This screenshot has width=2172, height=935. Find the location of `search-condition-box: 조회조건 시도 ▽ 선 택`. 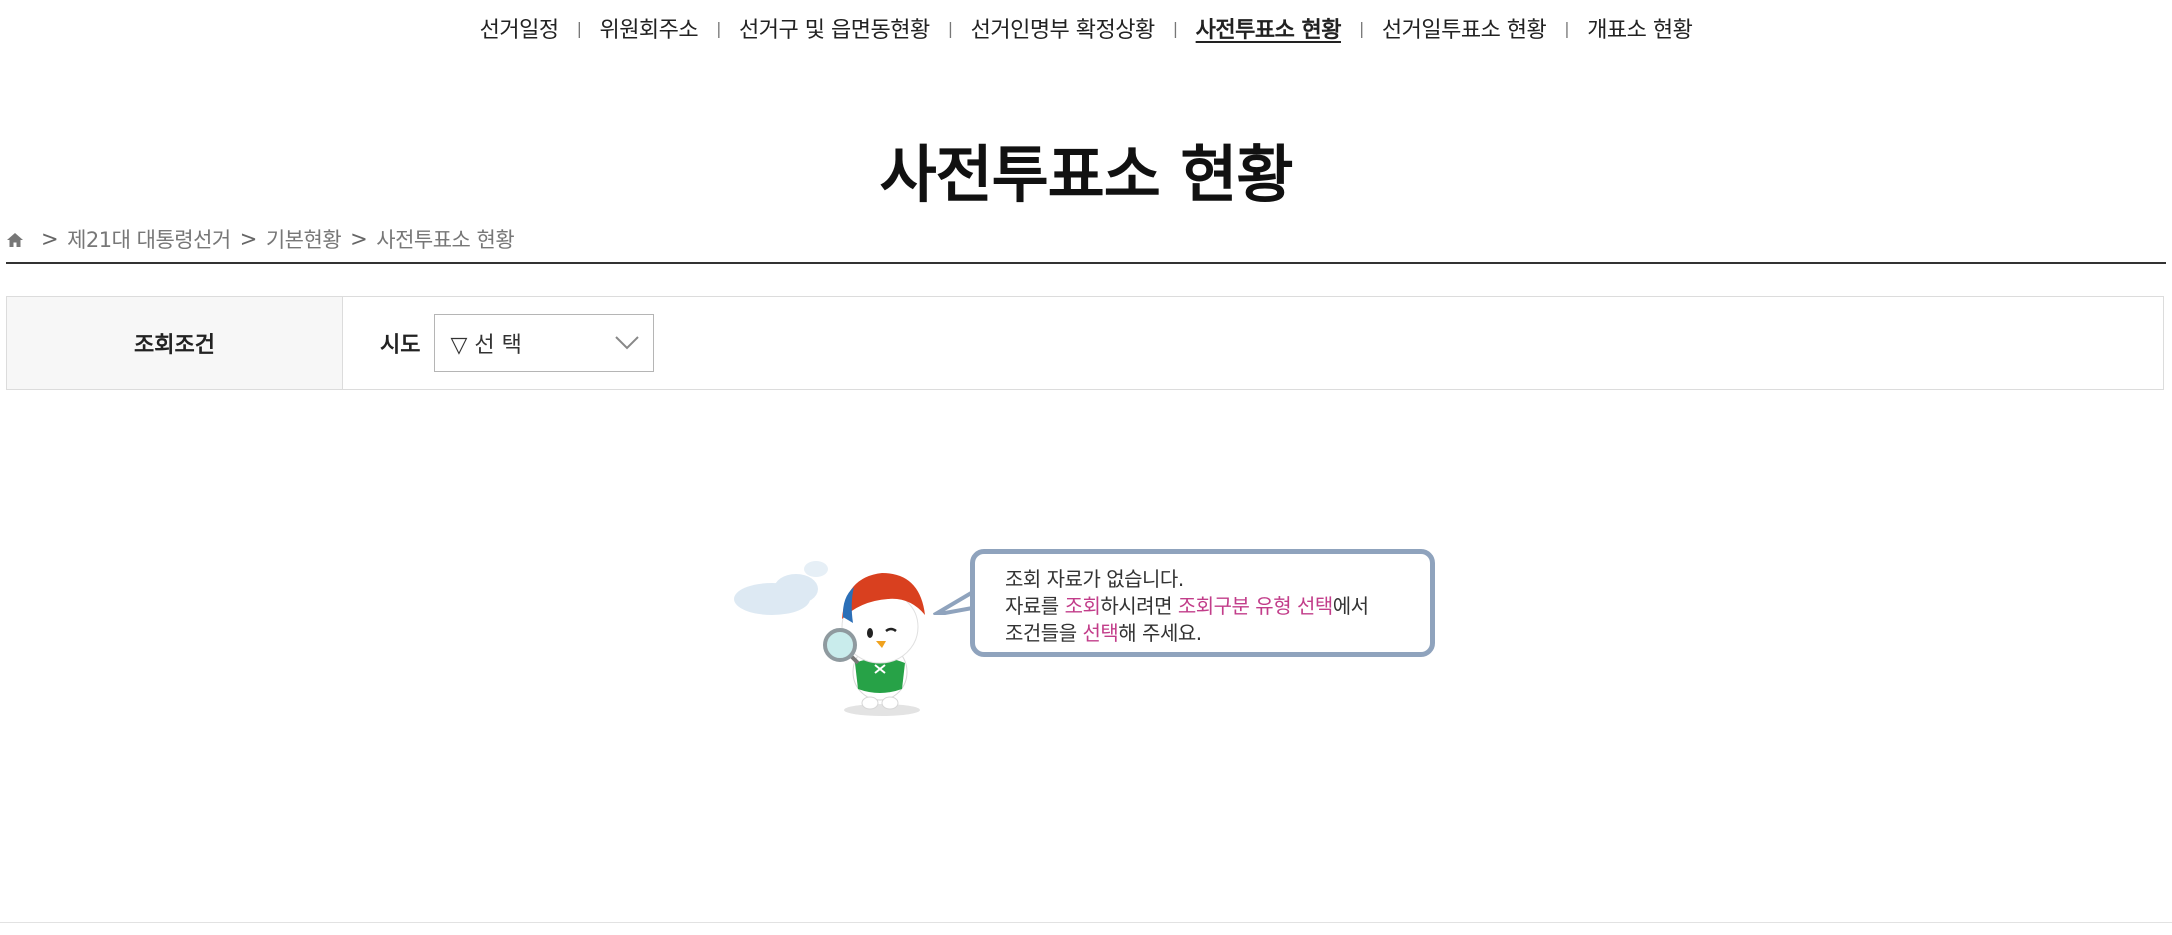

search-condition-box: 조회조건 시도 ▽ 선 택 is located at coordinates (1085, 343).